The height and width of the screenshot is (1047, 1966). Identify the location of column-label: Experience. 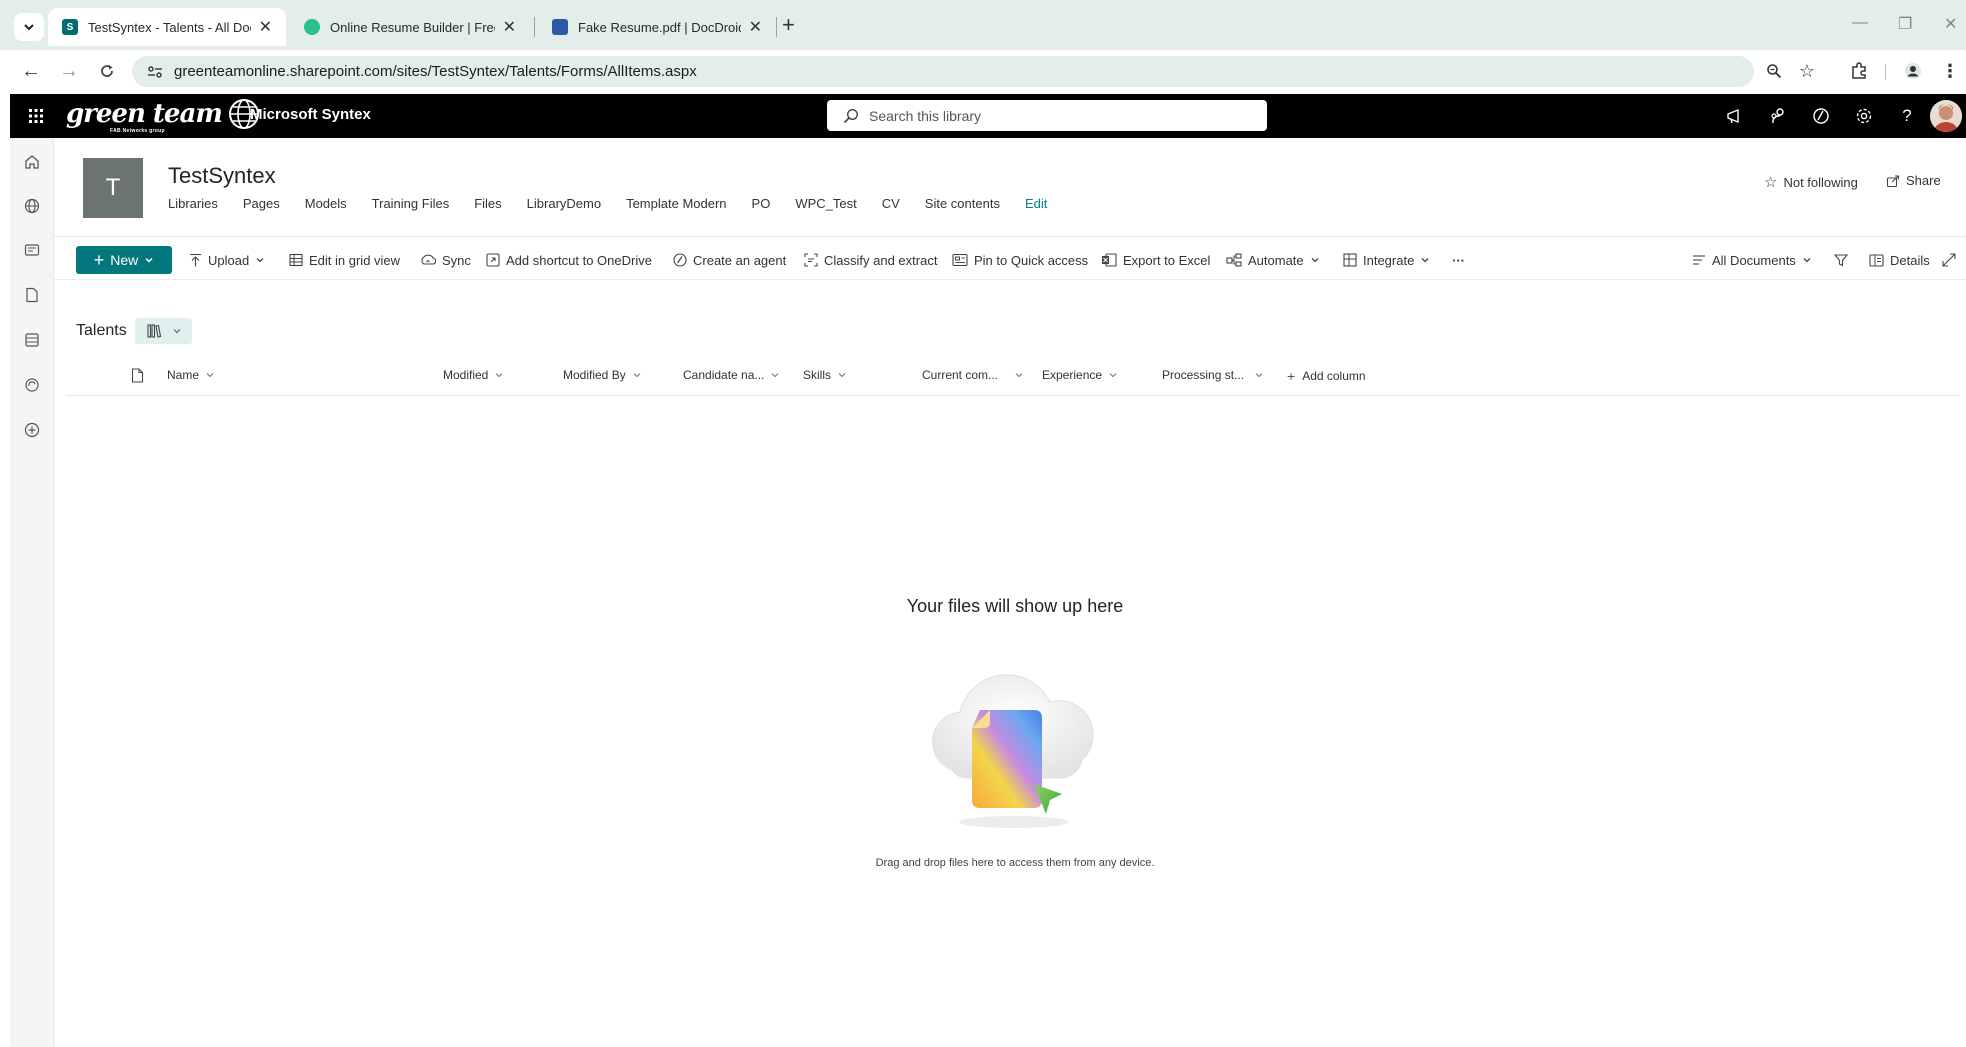
(1072, 375).